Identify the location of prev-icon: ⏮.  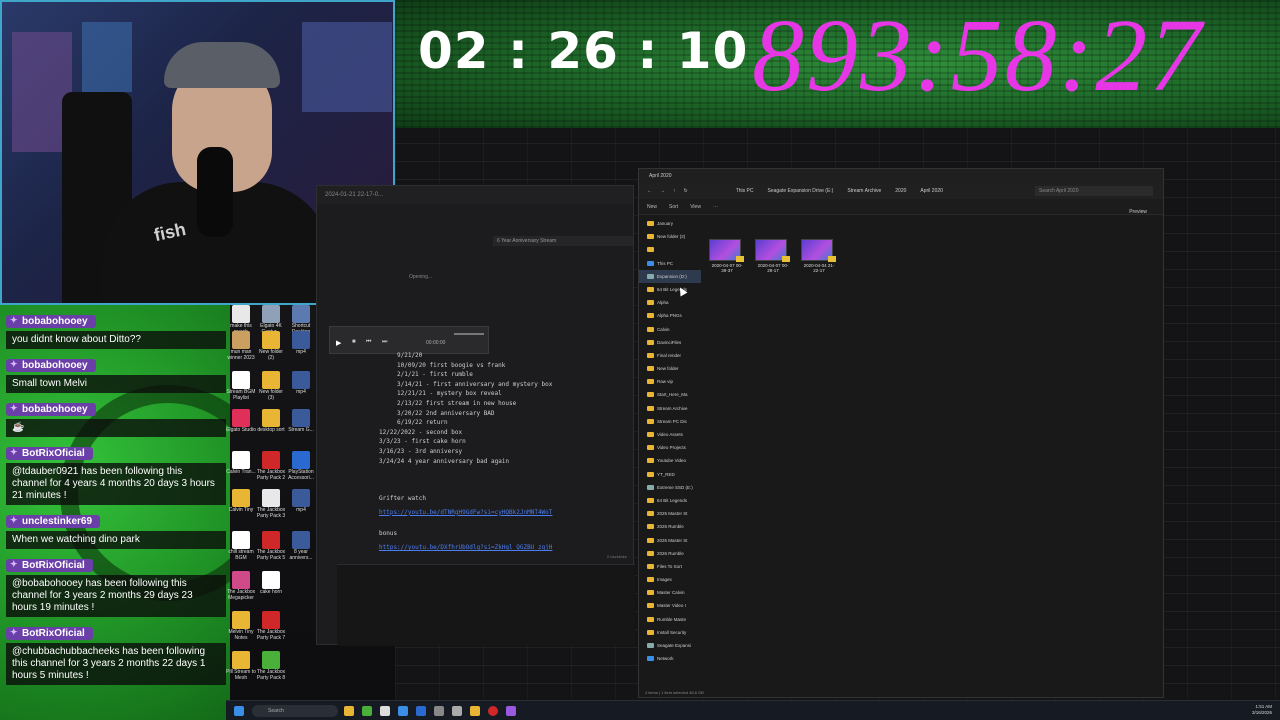
(368, 342).